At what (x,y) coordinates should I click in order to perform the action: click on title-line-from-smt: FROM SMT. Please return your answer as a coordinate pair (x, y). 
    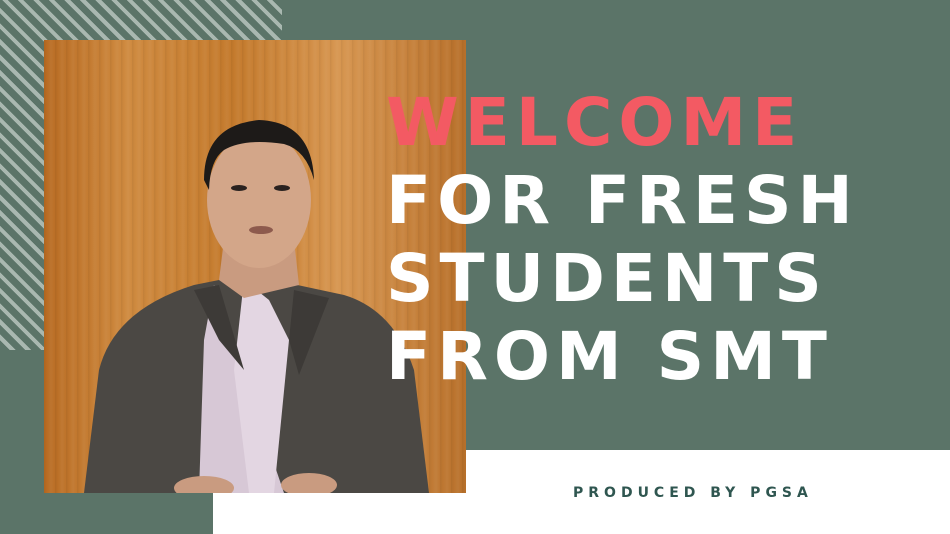
    Looking at the image, I should click on (609, 356).